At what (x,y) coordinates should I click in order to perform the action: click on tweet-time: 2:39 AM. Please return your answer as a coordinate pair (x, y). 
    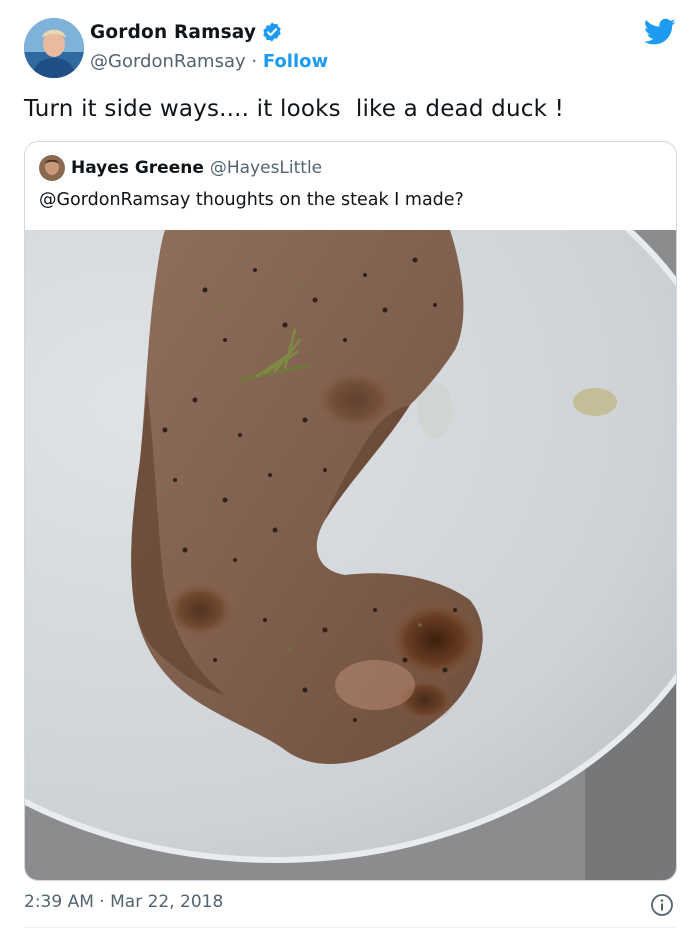
    Looking at the image, I should click on (59, 902).